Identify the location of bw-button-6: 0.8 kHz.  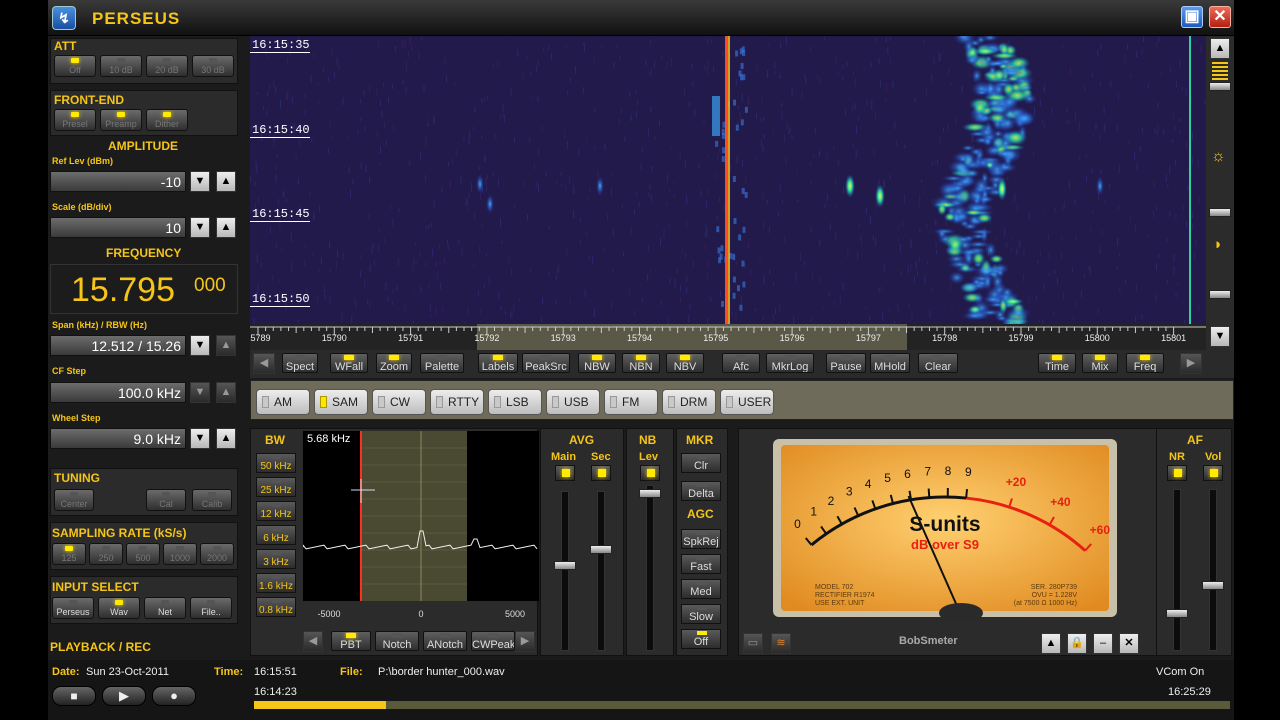
(276, 607).